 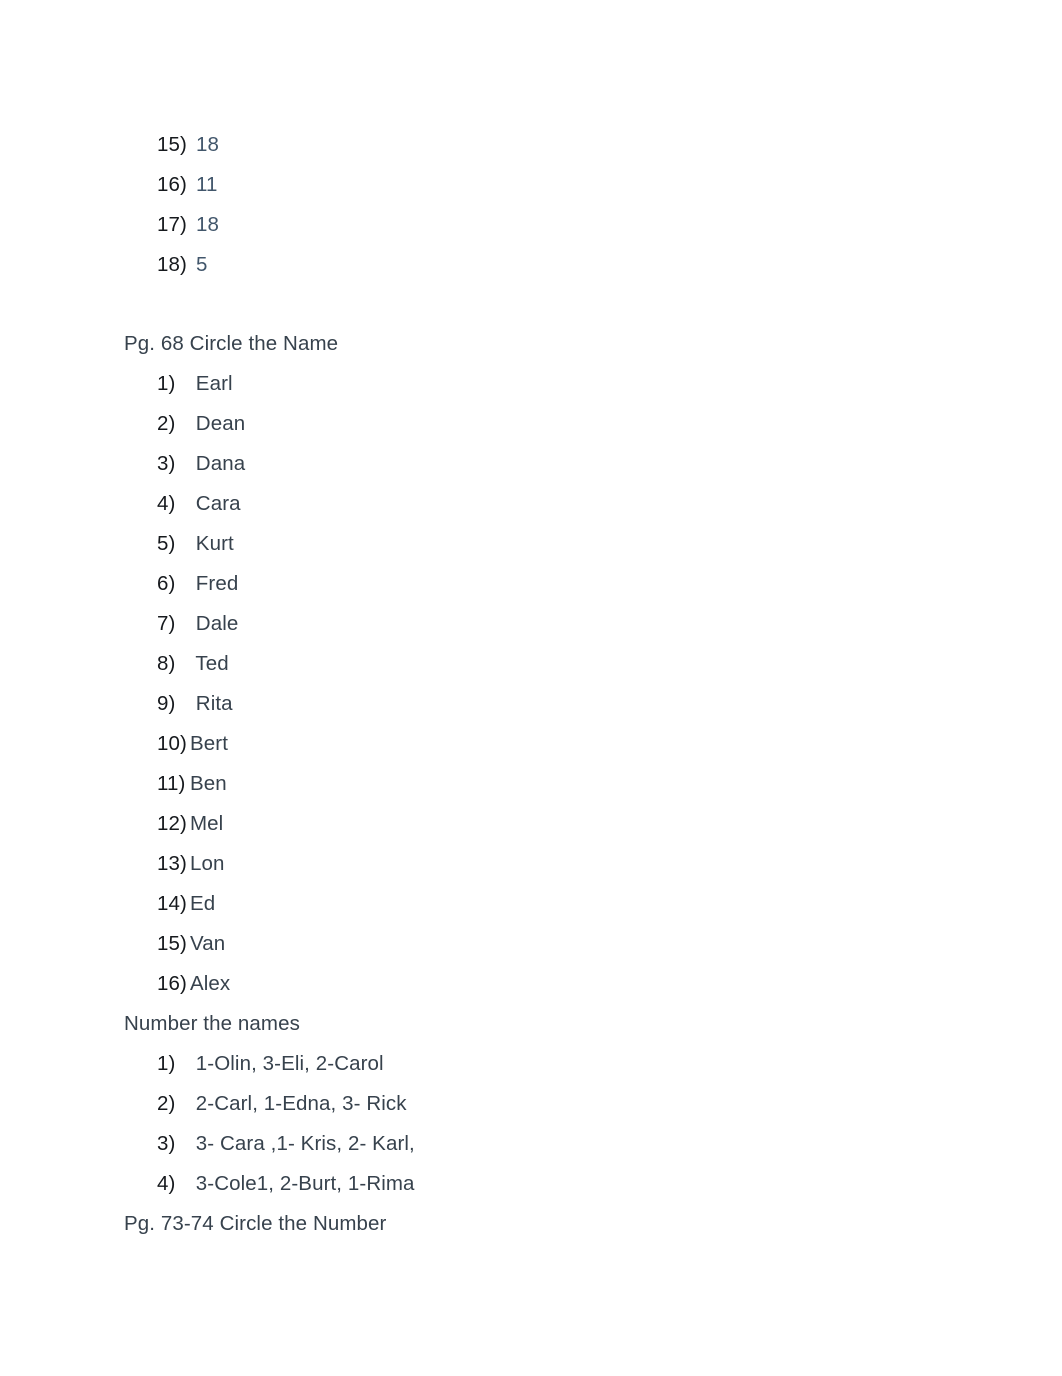 I want to click on list-item: 1) Earl, so click(x=450, y=384).